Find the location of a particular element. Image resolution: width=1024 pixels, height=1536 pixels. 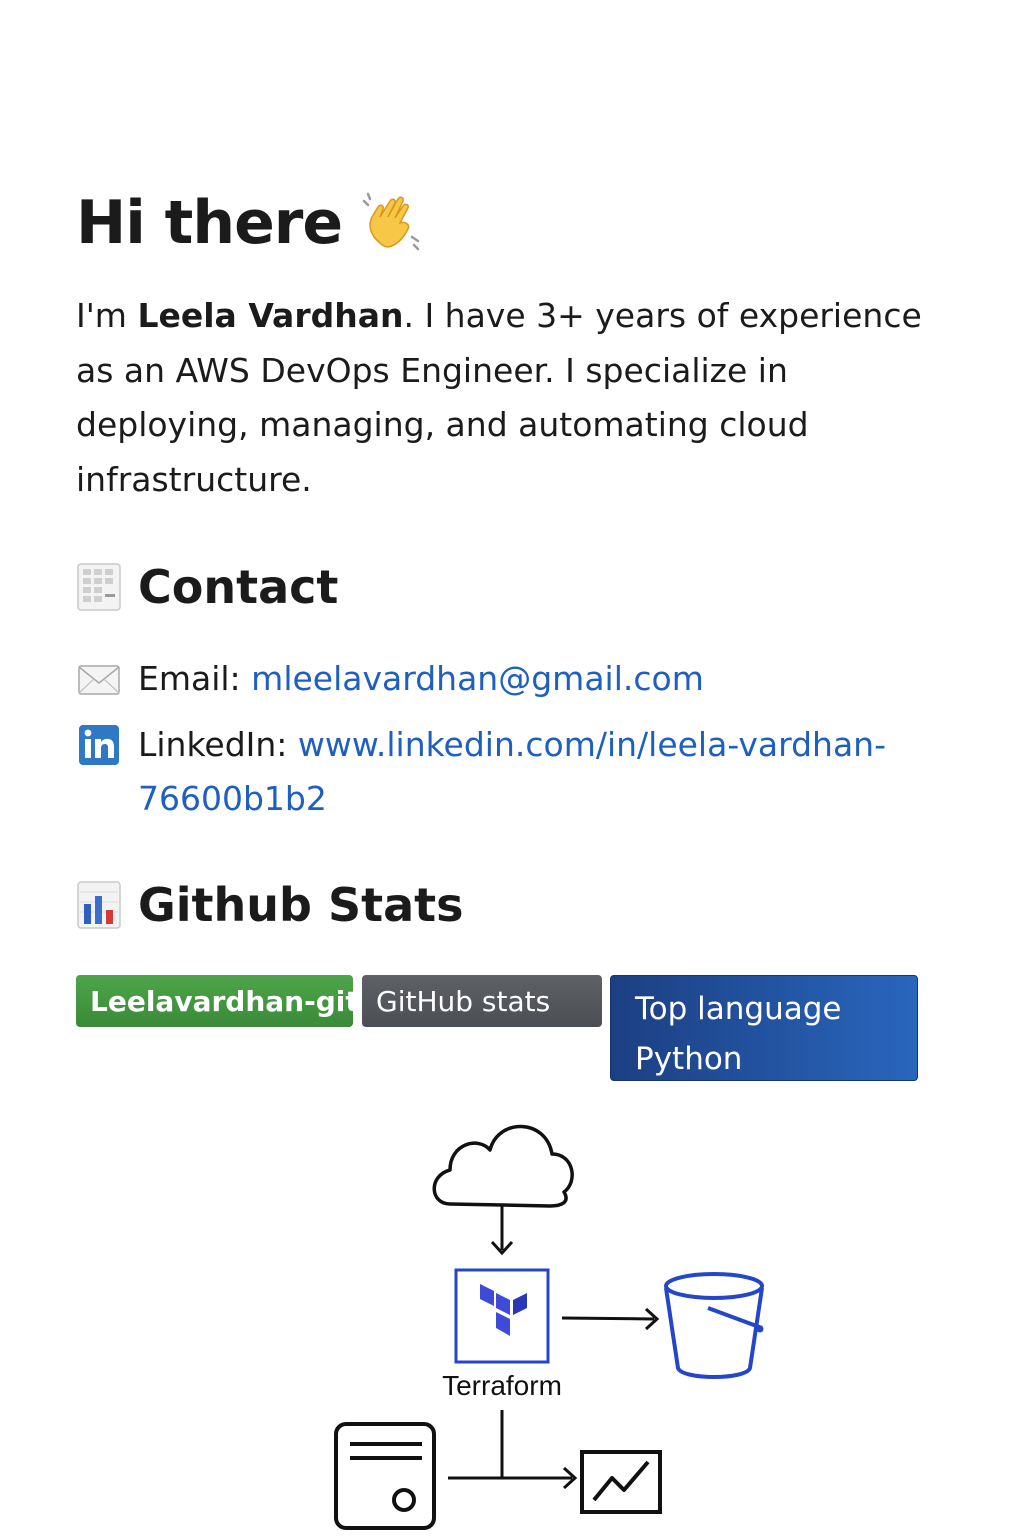

diagram-canvas is located at coordinates (549, 1327).